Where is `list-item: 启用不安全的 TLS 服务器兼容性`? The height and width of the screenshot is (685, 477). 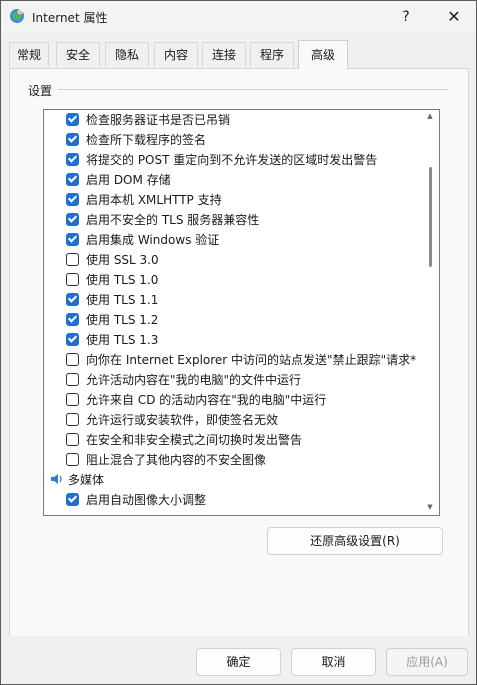 list-item: 启用不安全的 TLS 服务器兼容性 is located at coordinates (234, 220).